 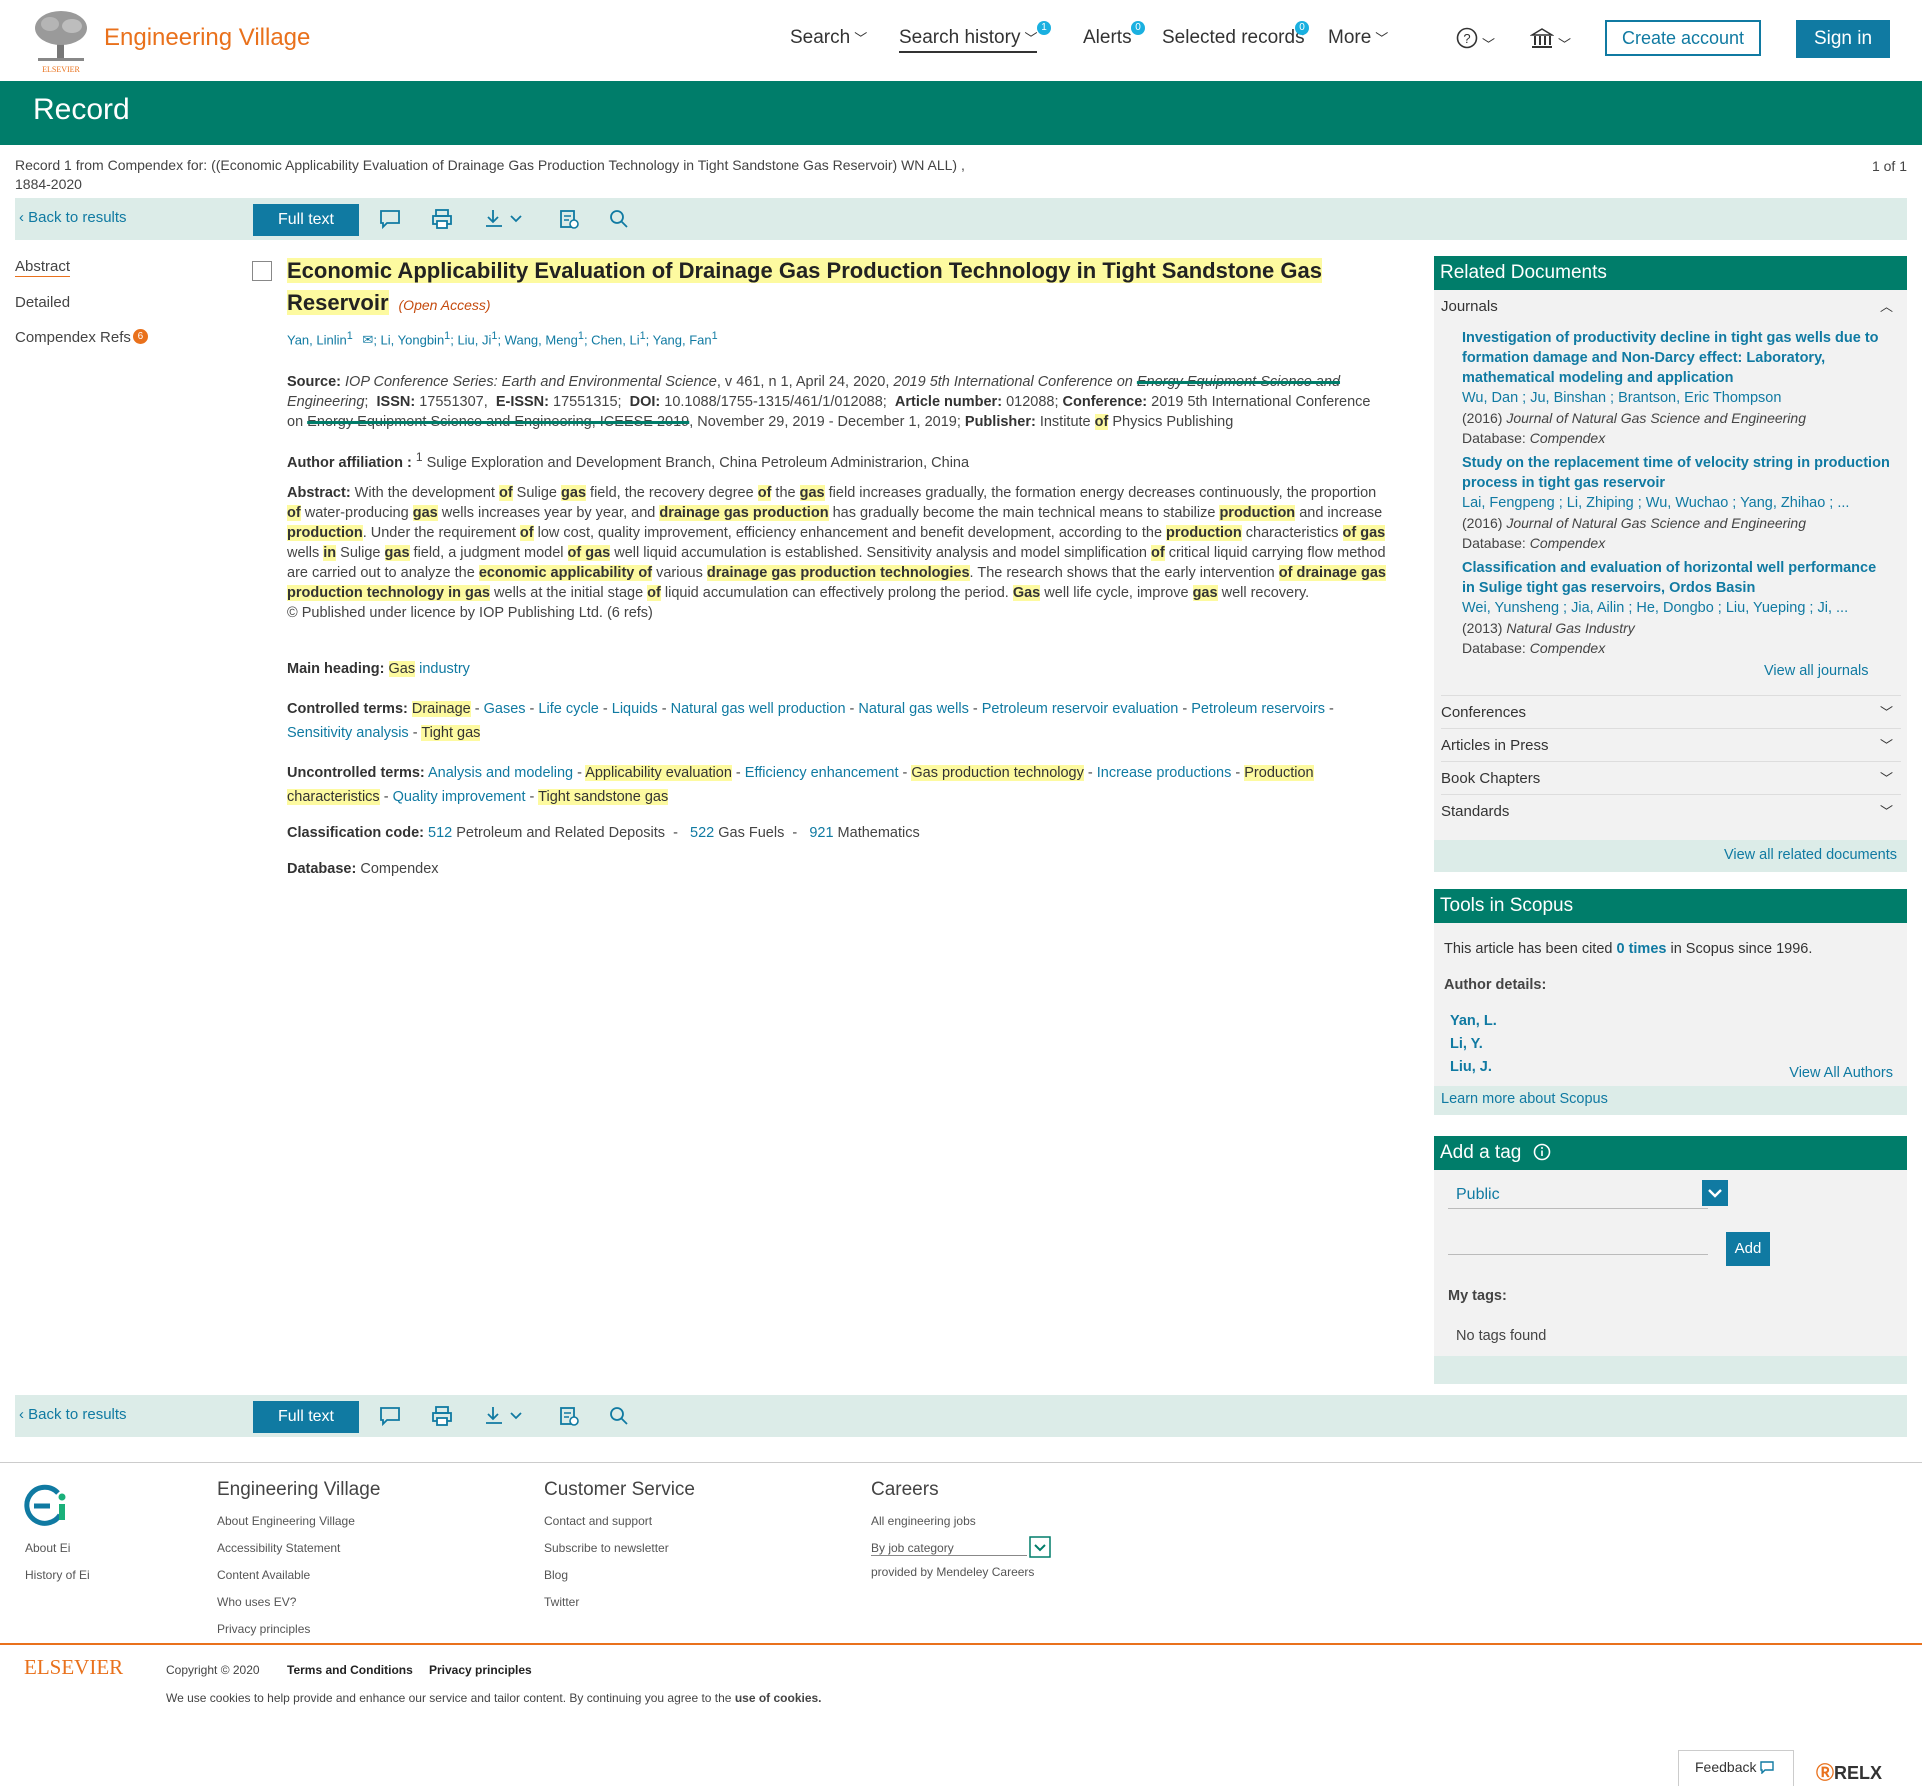 I want to click on term-link: Efficiency enhancement, so click(x=822, y=773).